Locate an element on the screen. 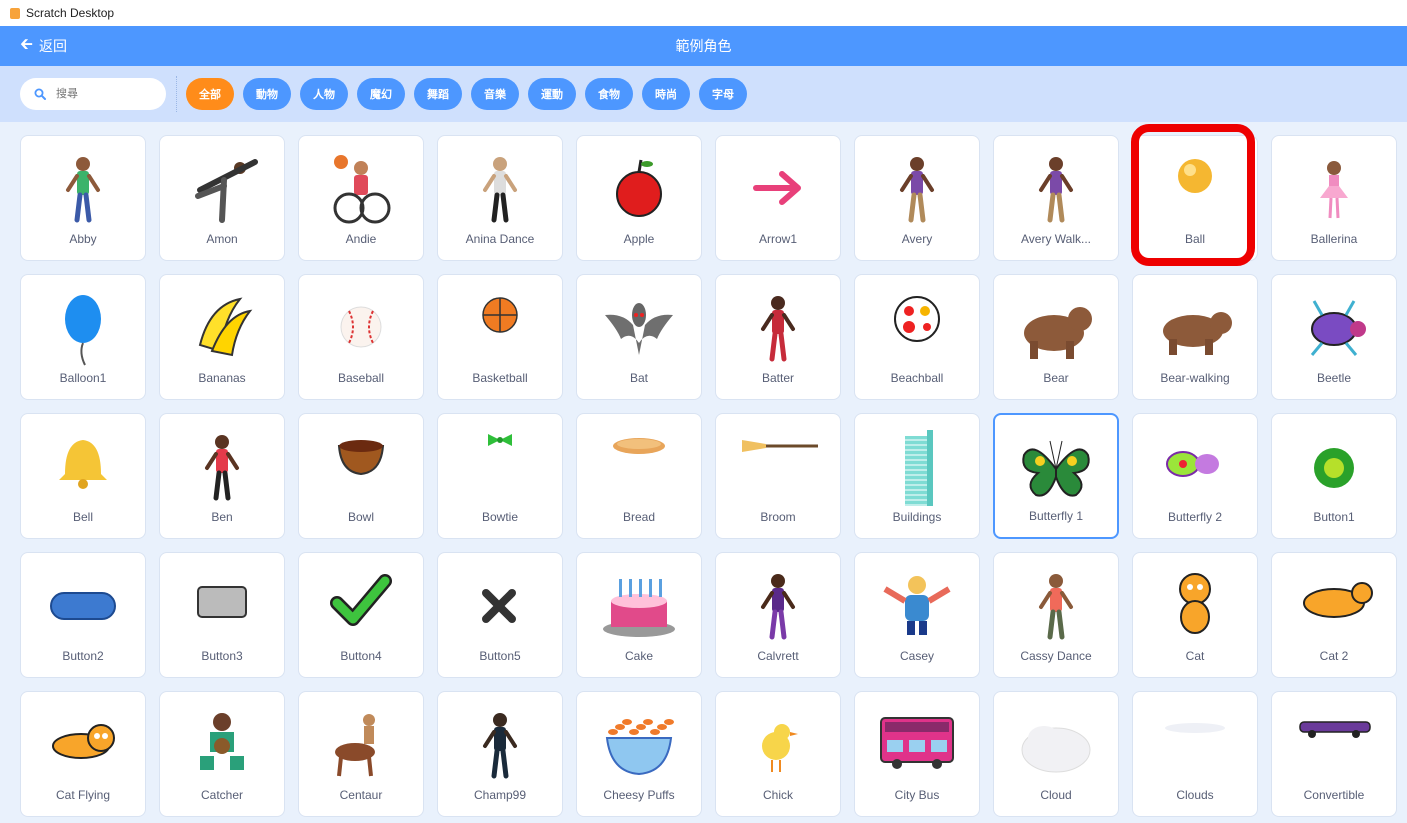  sprite-card-bell: Bell is located at coordinates (83, 476).